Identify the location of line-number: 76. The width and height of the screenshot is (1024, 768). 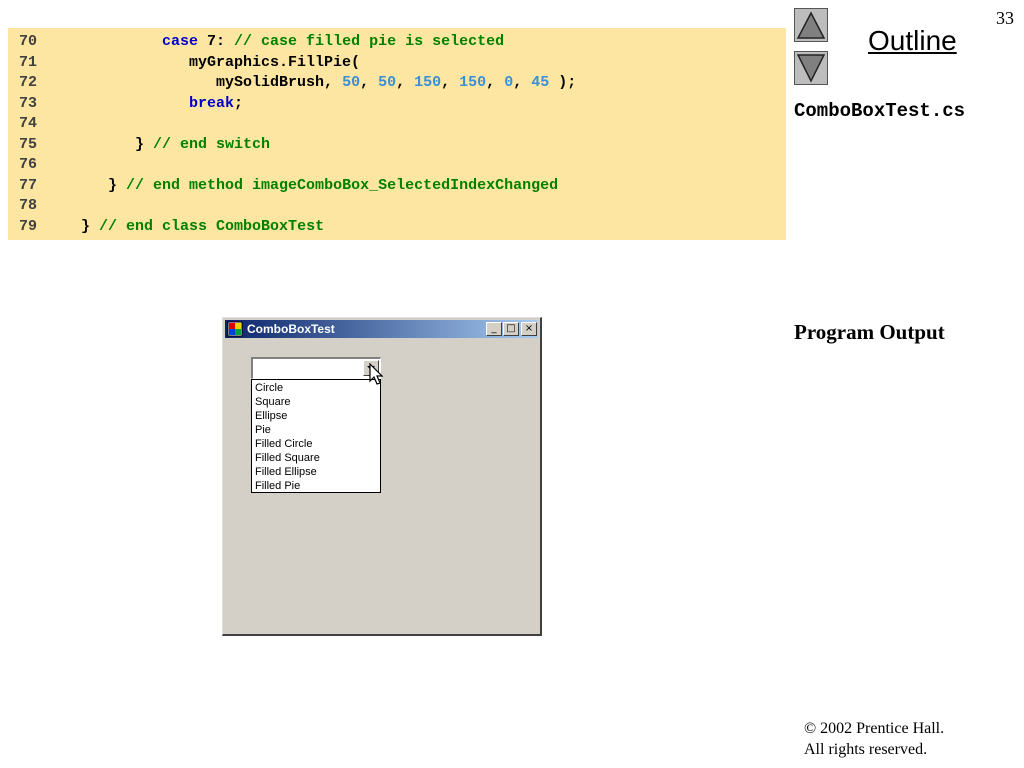
(28, 164).